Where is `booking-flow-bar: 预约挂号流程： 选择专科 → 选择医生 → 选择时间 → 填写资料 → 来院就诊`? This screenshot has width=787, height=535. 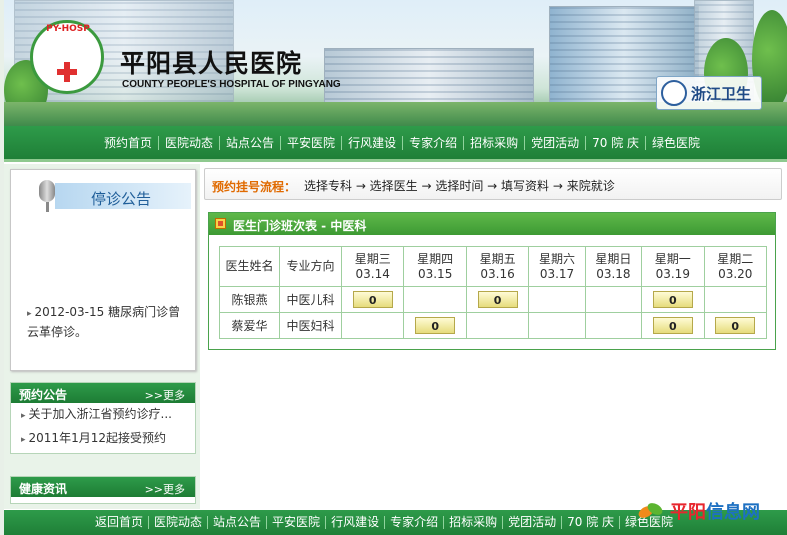 booking-flow-bar: 预约挂号流程： 选择专科 → 选择医生 → 选择时间 → 填写资料 → 来院就诊 is located at coordinates (493, 184).